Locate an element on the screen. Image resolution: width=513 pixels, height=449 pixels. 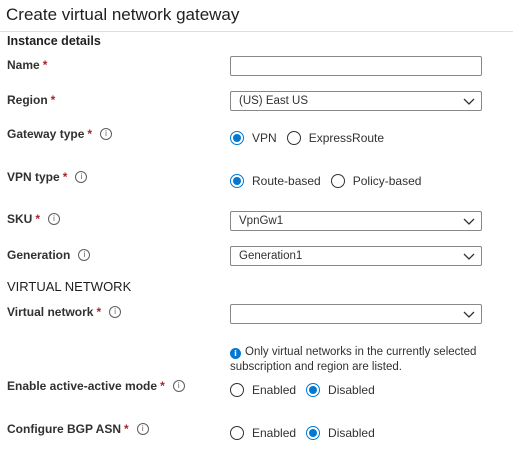
title-divider is located at coordinates (256, 31).